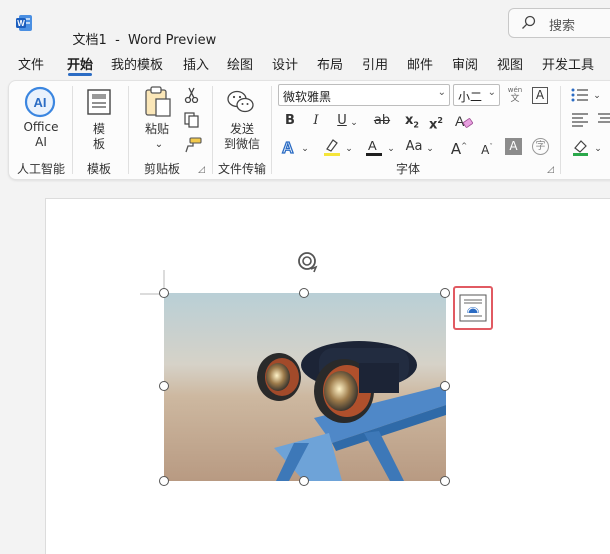 Image resolution: width=610 pixels, height=554 pixels. What do you see at coordinates (332, 147) in the screenshot?
I see `highlight-color-icon` at bounding box center [332, 147].